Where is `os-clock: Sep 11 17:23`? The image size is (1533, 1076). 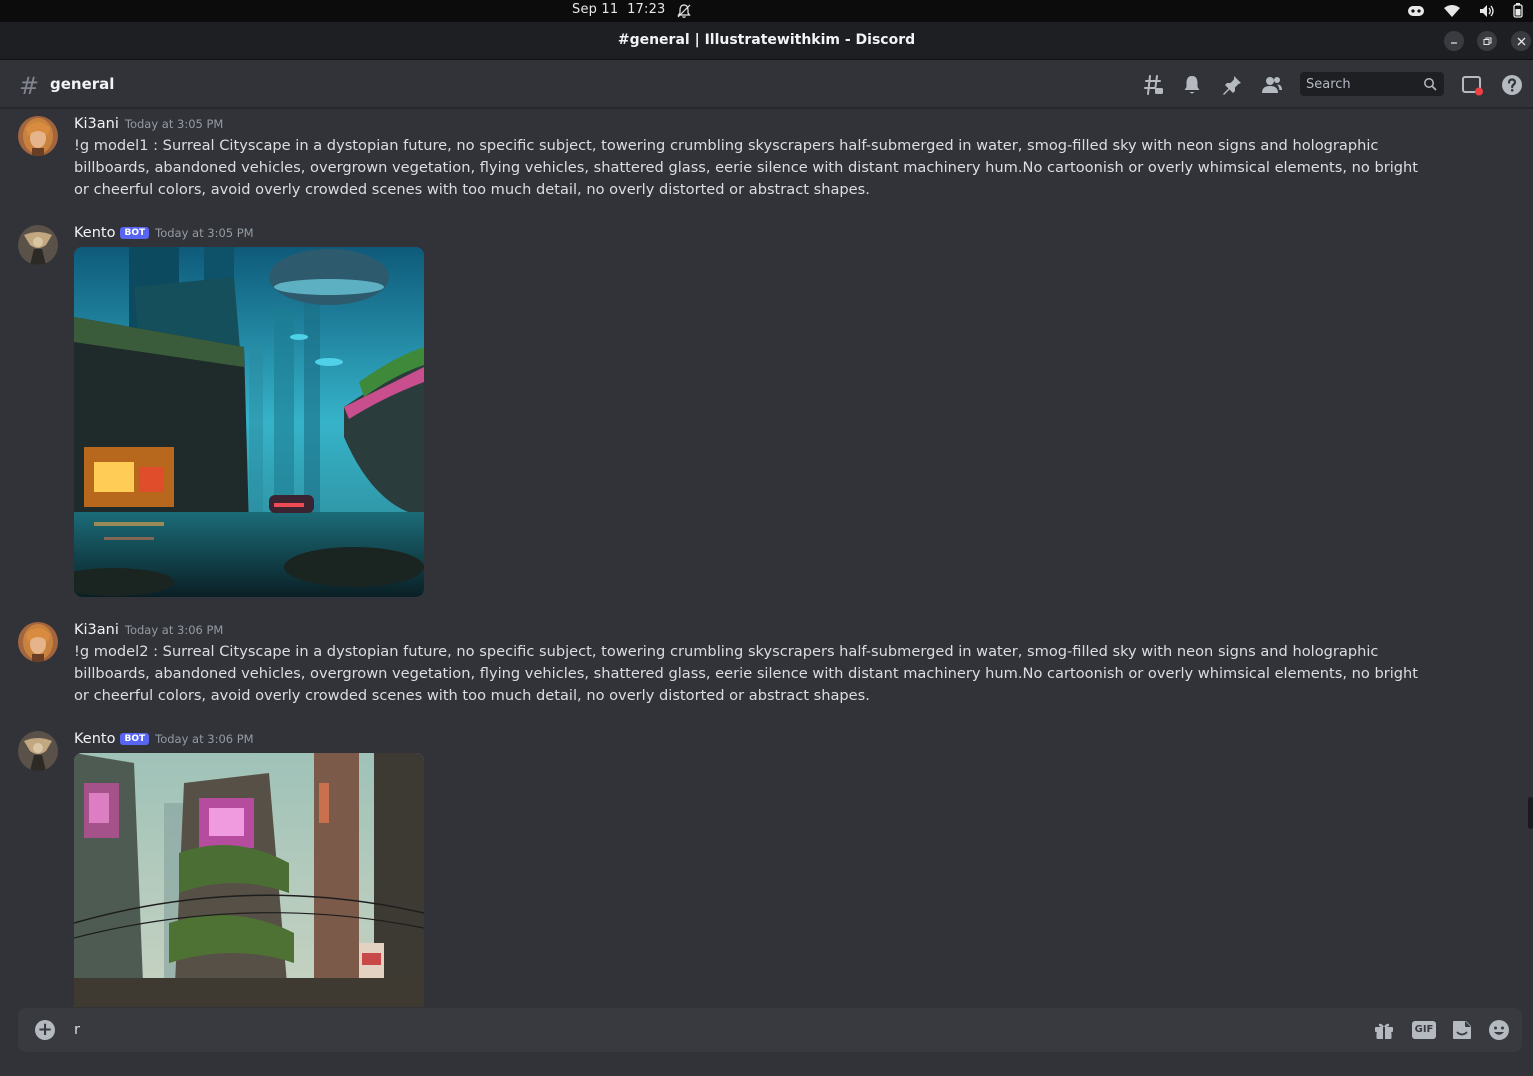 os-clock: Sep 11 17:23 is located at coordinates (619, 9).